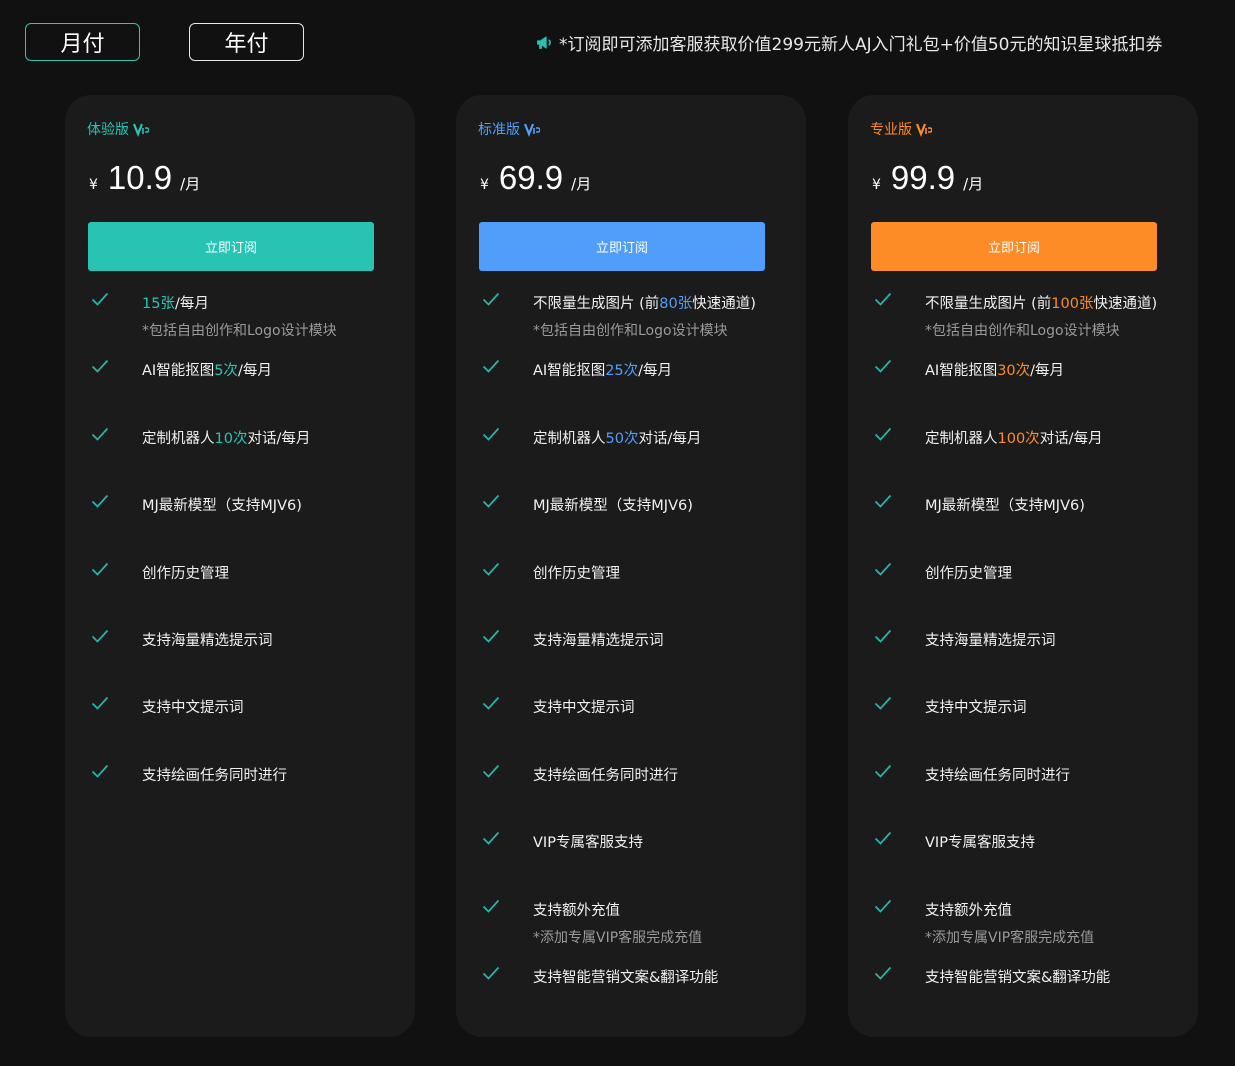 The width and height of the screenshot is (1235, 1066). What do you see at coordinates (279, 439) in the screenshot?
I see `feature-text-part: 对话/每月` at bounding box center [279, 439].